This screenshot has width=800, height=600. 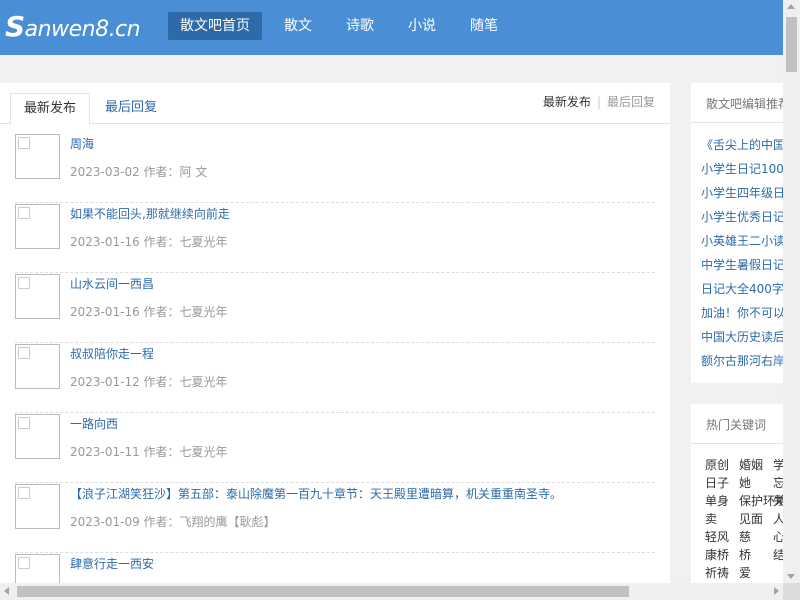 What do you see at coordinates (73, 26) in the screenshot?
I see `site-logo: Sanwen8.cn` at bounding box center [73, 26].